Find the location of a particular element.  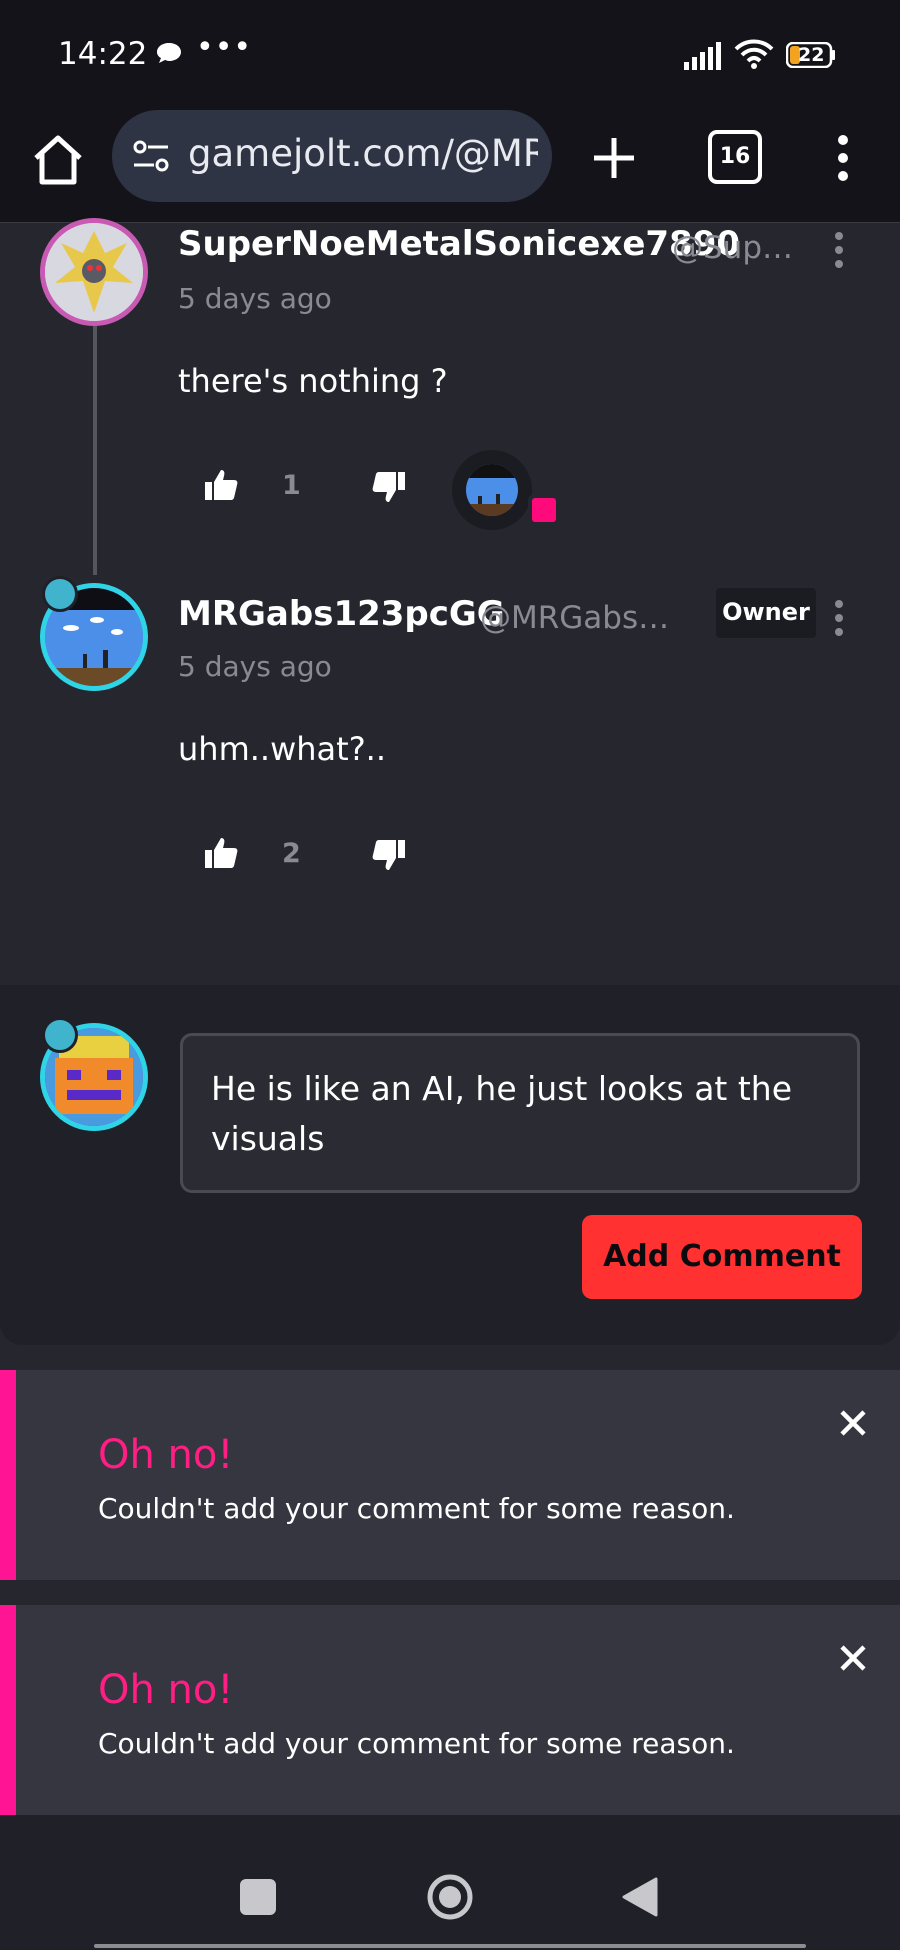

comment-author-name: SuperNoeMetalSonicexe7890 is located at coordinates (459, 244).